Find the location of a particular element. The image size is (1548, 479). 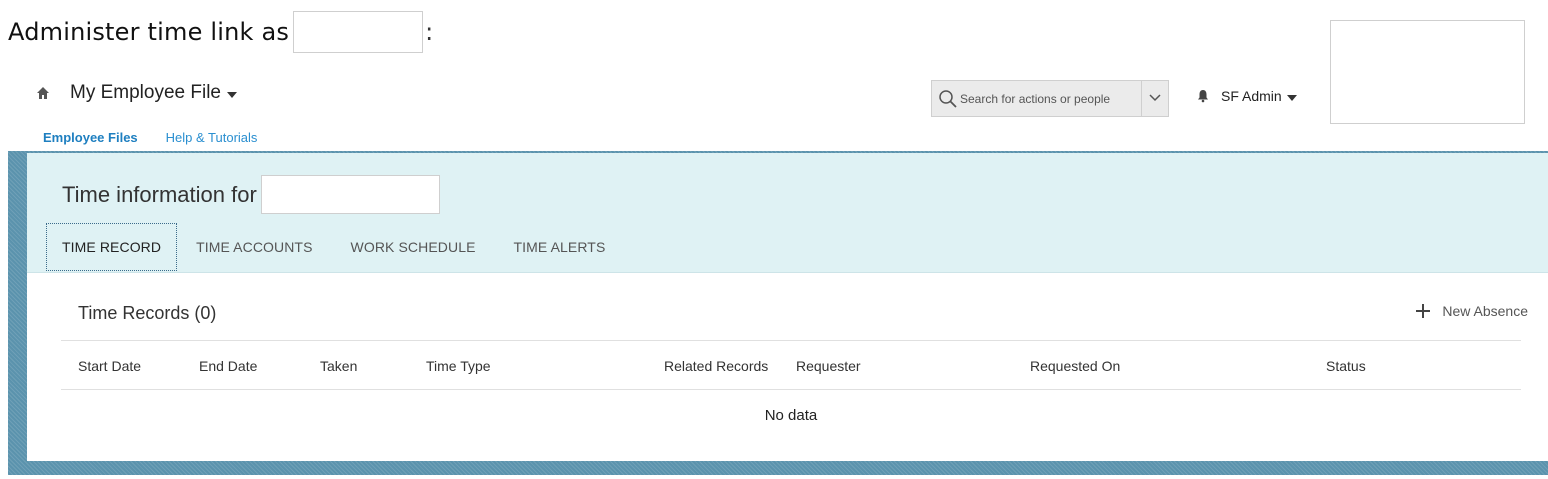

search-input: Search for actions or people is located at coordinates (1035, 99).